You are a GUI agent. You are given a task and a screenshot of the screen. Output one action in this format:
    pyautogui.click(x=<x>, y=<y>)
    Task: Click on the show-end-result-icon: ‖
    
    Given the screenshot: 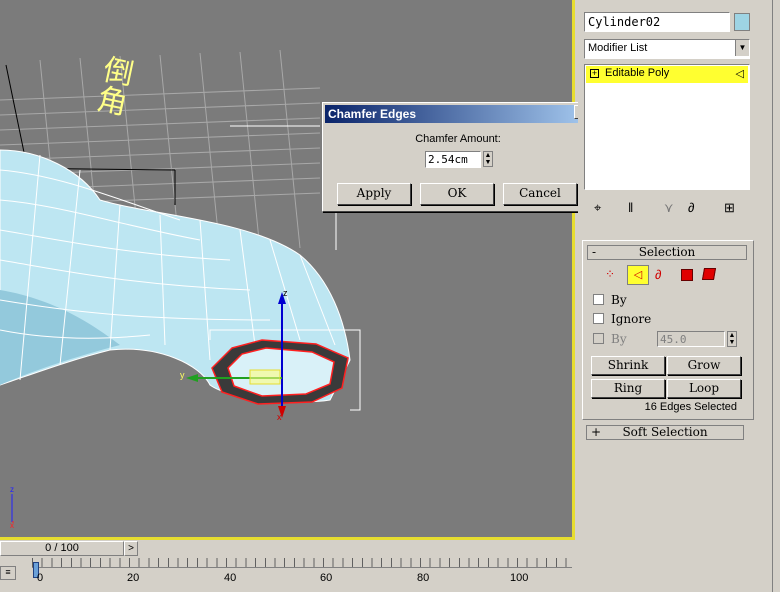 What is the action you would take?
    pyautogui.click(x=630, y=207)
    